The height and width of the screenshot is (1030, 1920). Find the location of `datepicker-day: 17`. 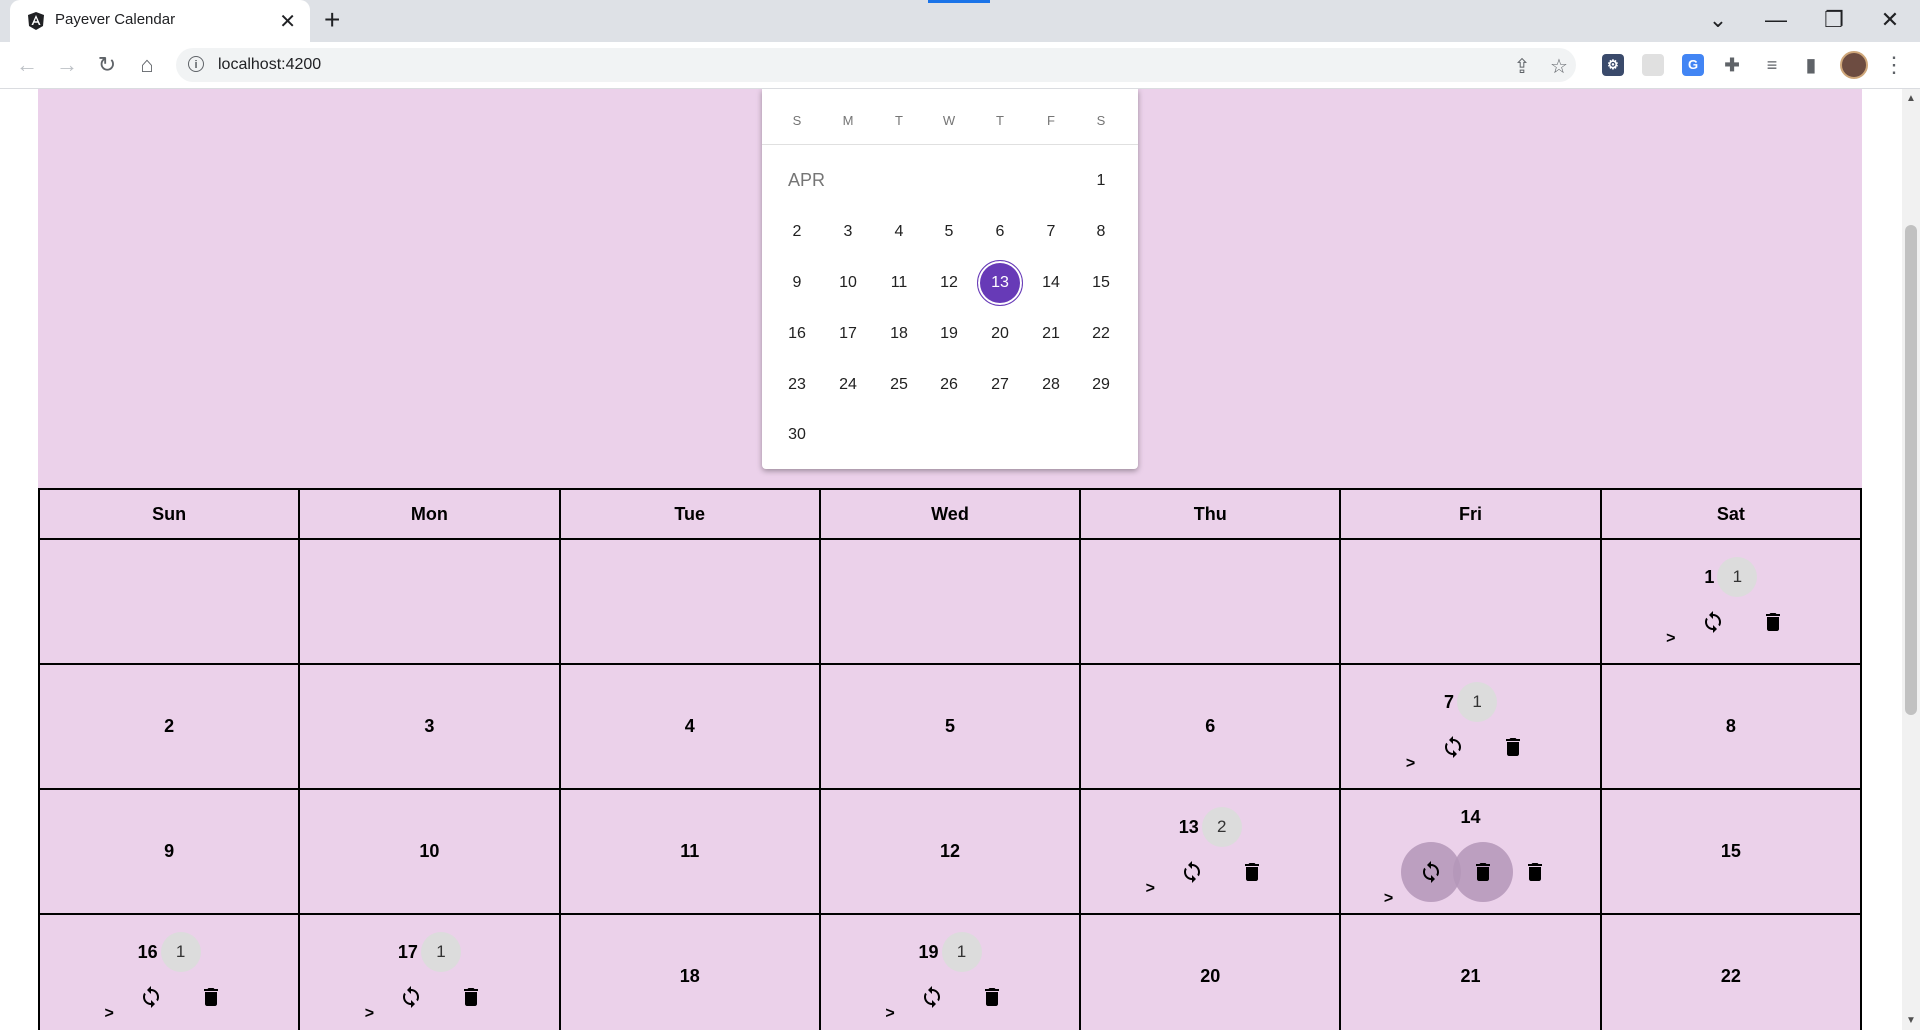

datepicker-day: 17 is located at coordinates (848, 334).